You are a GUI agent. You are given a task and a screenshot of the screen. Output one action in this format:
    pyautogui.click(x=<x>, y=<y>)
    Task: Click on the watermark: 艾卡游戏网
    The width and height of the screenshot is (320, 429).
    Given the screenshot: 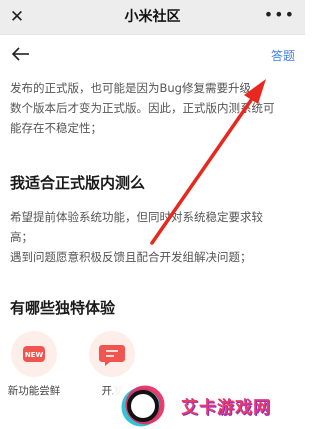 What is the action you would take?
    pyautogui.click(x=209, y=405)
    